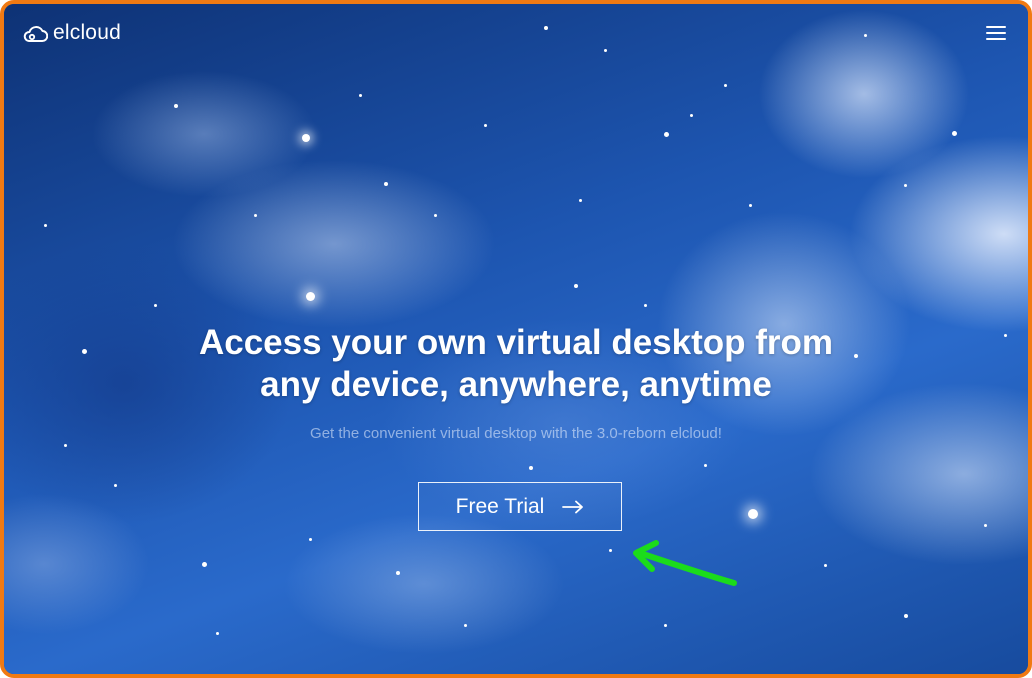 The image size is (1032, 678). Describe the element at coordinates (996, 34) in the screenshot. I see `hamburger-menu-icon` at that location.